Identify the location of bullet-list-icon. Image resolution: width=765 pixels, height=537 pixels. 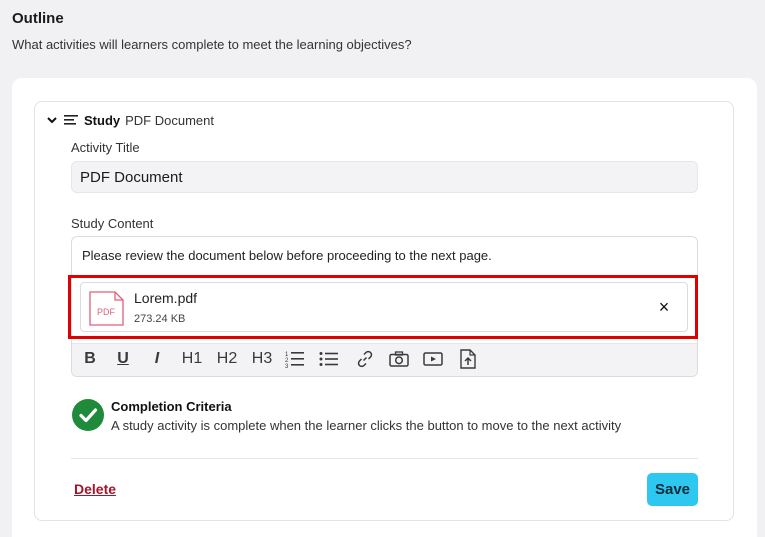
(328, 359).